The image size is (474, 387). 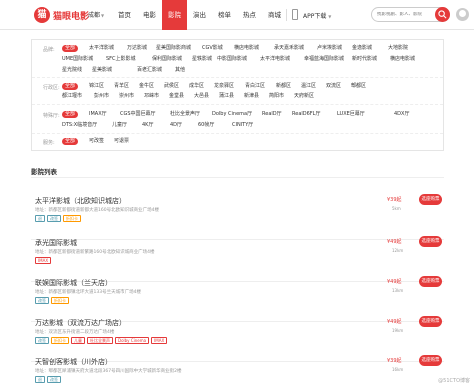 What do you see at coordinates (70, 48) in the screenshot?
I see `brand-tag: 全部` at bounding box center [70, 48].